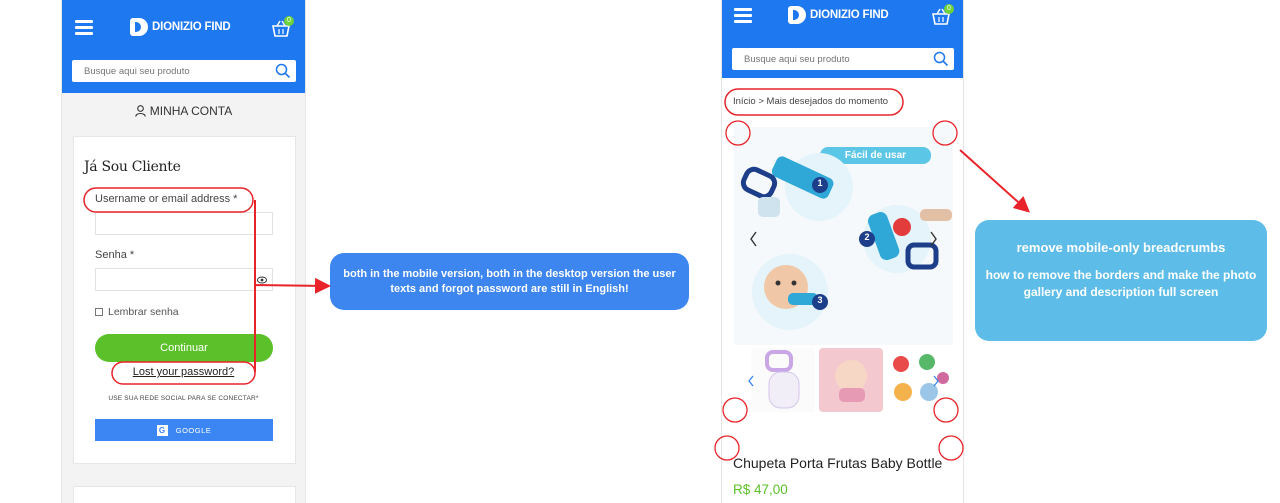 The height and width of the screenshot is (503, 1280). What do you see at coordinates (115, 255) in the screenshot?
I see `password-label: Senha *` at bounding box center [115, 255].